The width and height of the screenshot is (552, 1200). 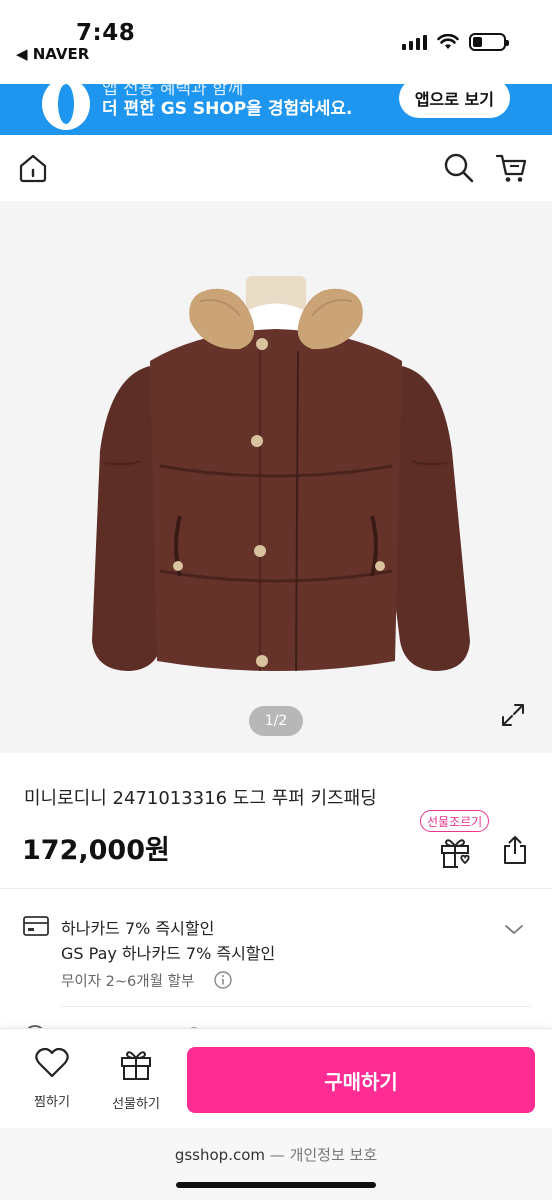 What do you see at coordinates (106, 33) in the screenshot?
I see `status-time: 7:48` at bounding box center [106, 33].